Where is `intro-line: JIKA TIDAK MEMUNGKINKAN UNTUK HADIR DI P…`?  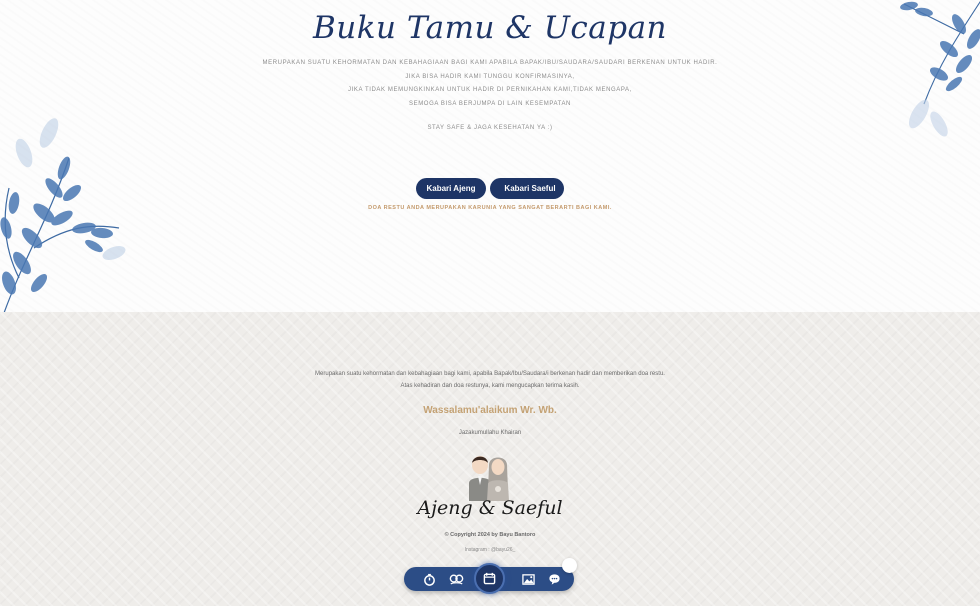
intro-line: JIKA TIDAK MEMUNGKINKAN UNTUK HADIR DI P… is located at coordinates (490, 90).